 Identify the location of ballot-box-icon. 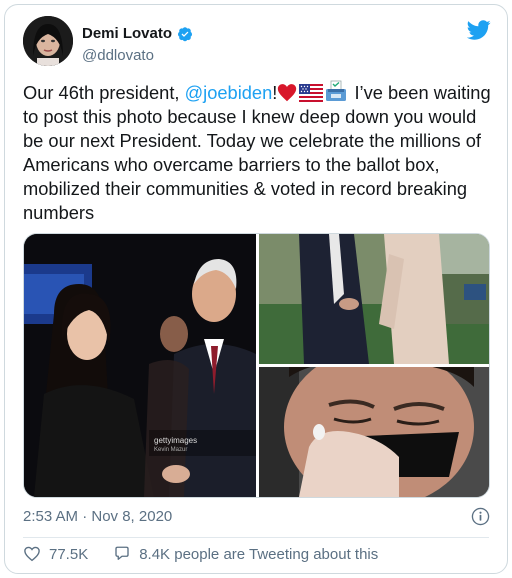
(336, 90).